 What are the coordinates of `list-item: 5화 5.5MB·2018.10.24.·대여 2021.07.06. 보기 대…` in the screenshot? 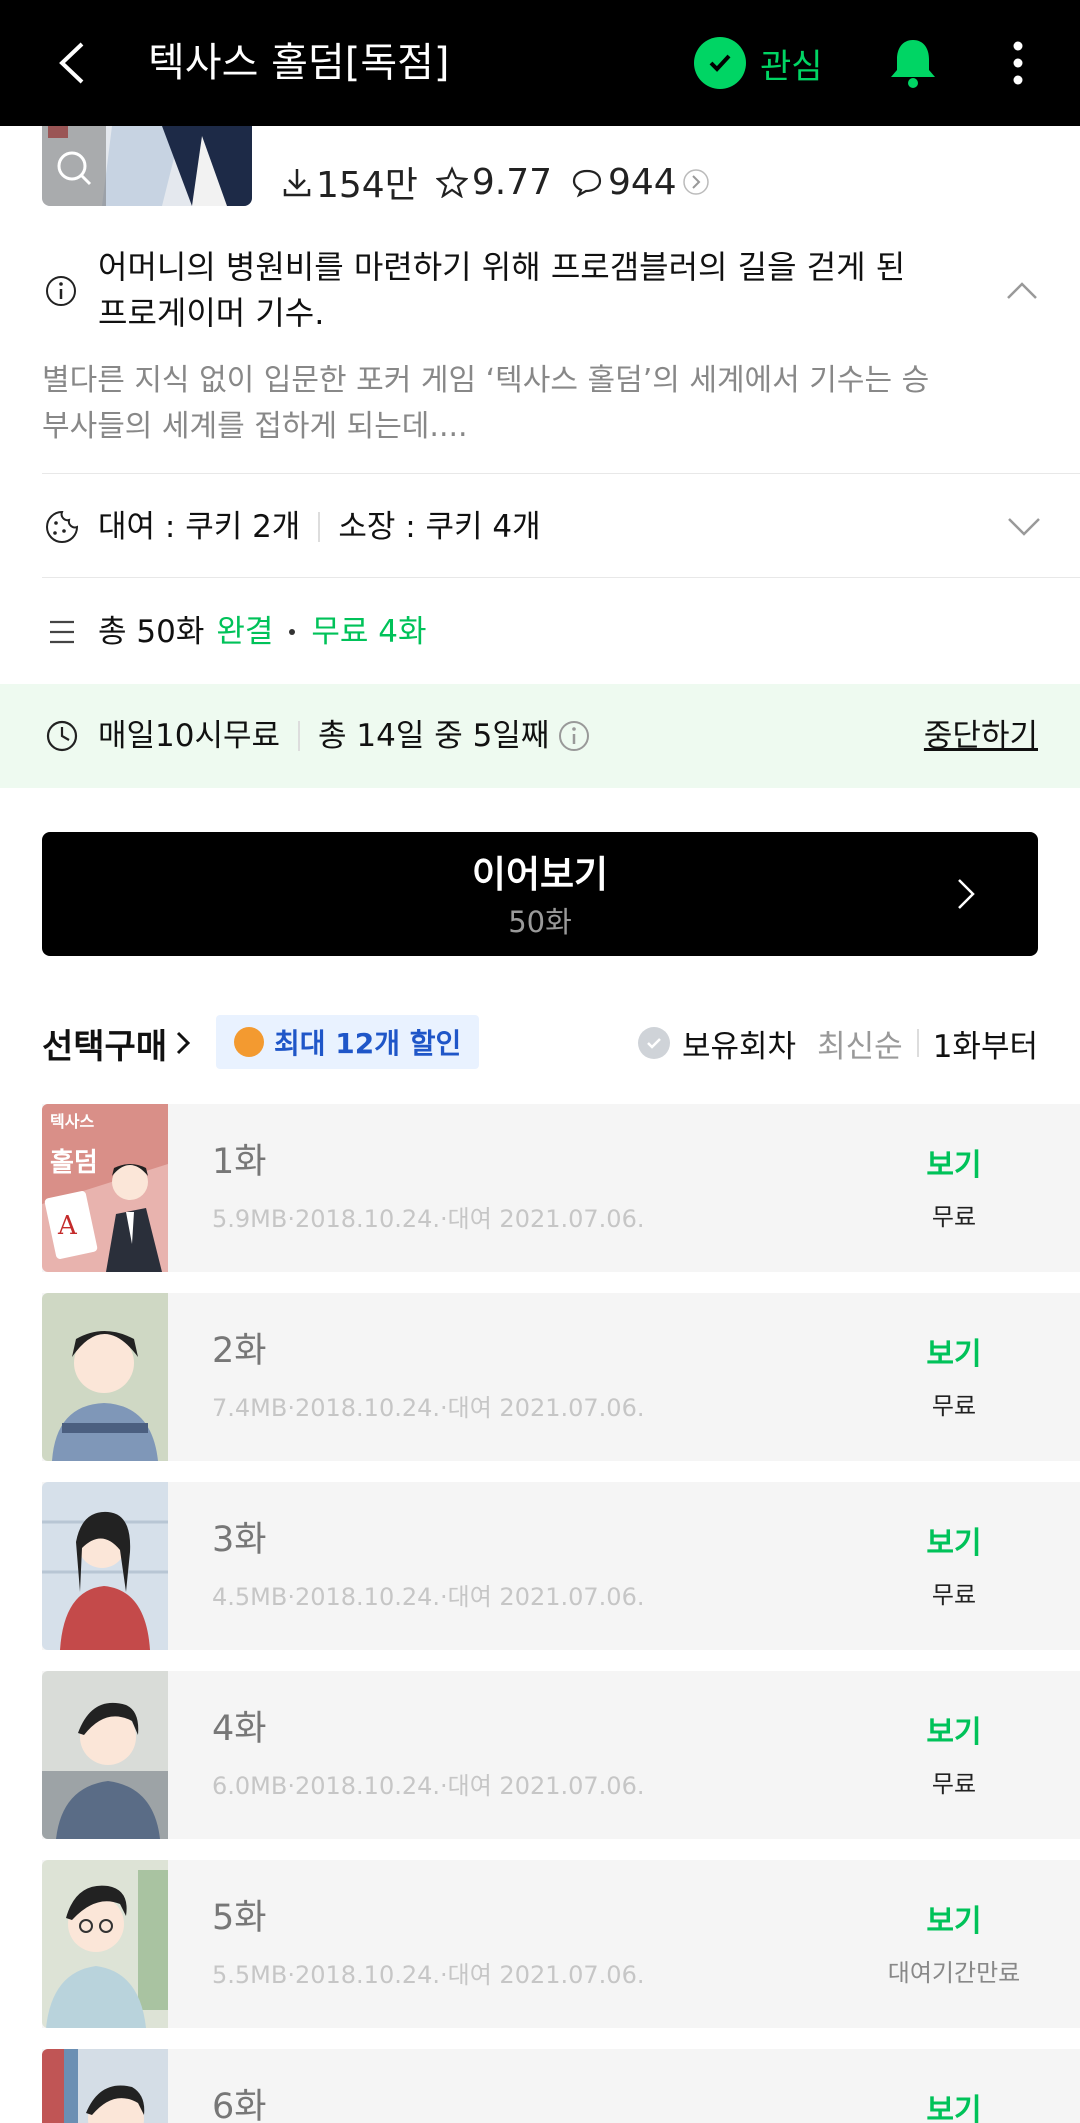 It's located at (561, 1944).